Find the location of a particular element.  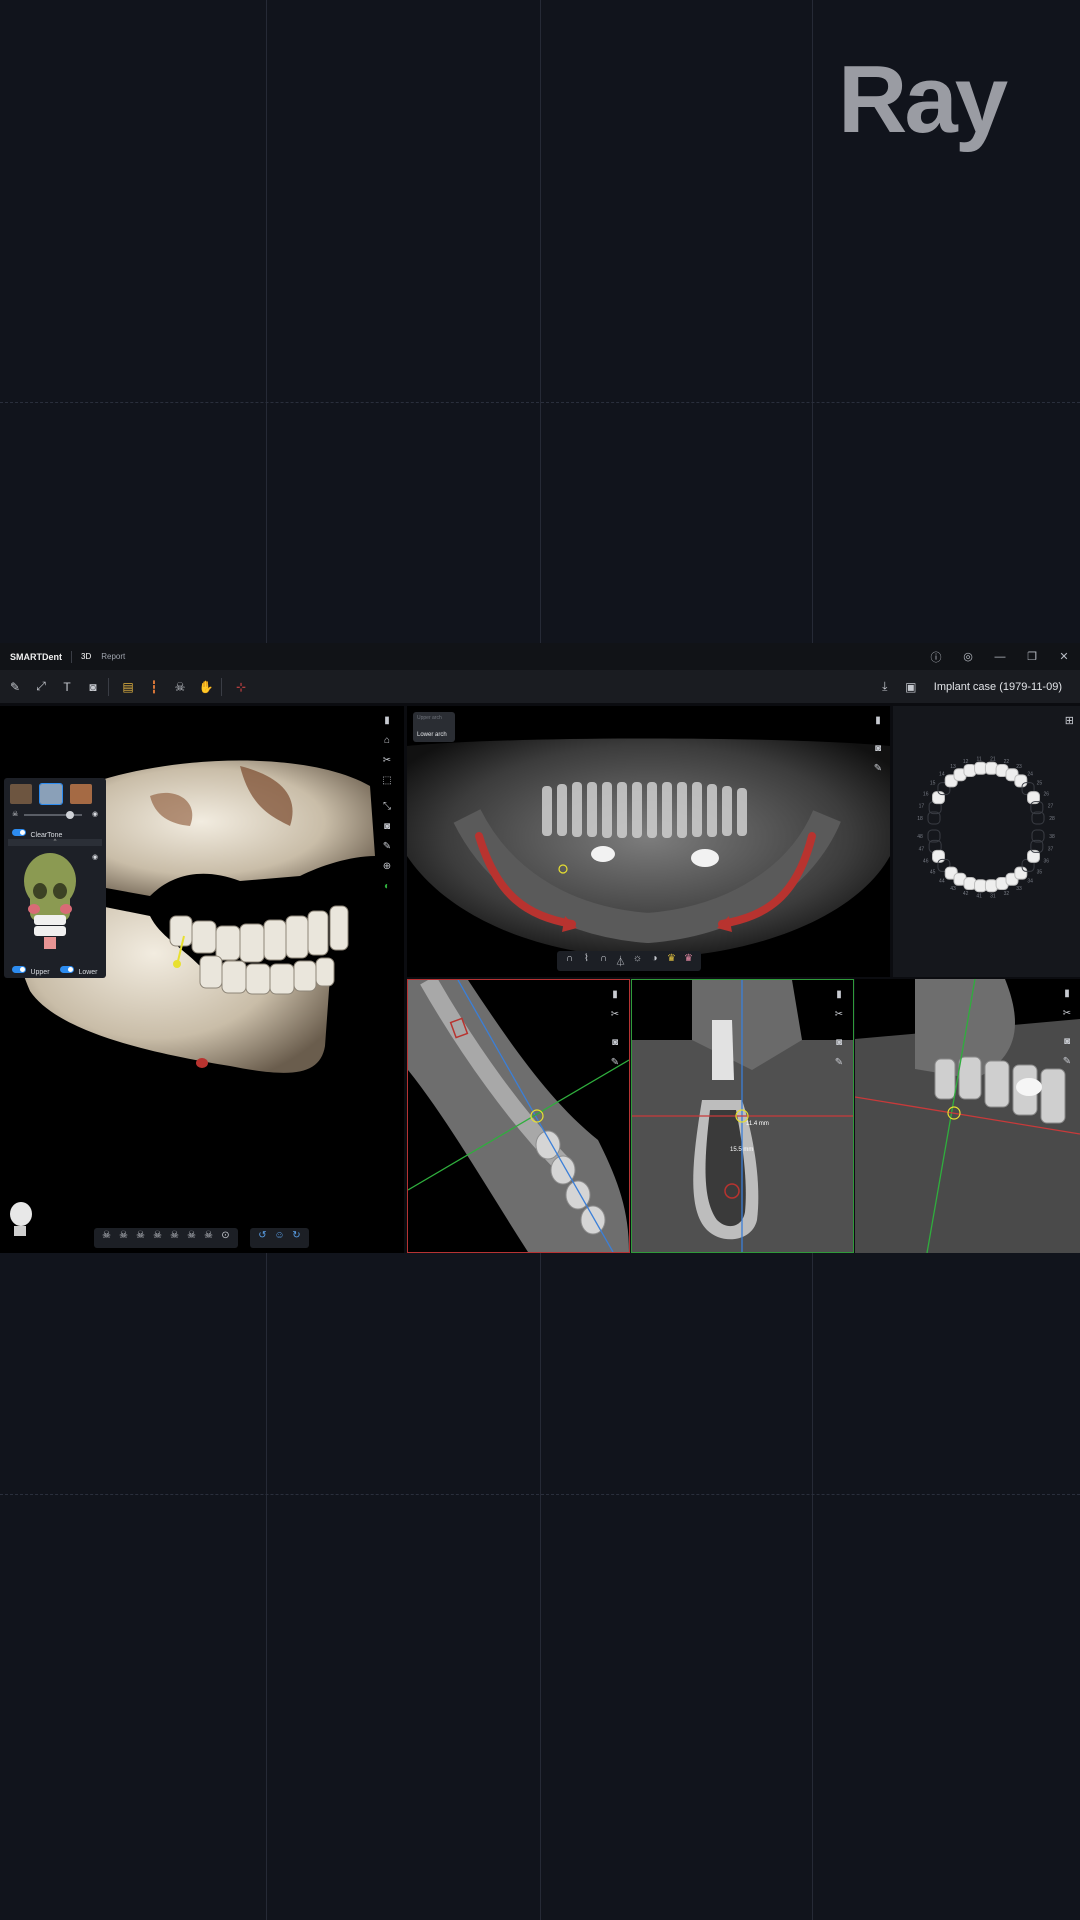

crown-icon: ⌂ is located at coordinates (387, 741).